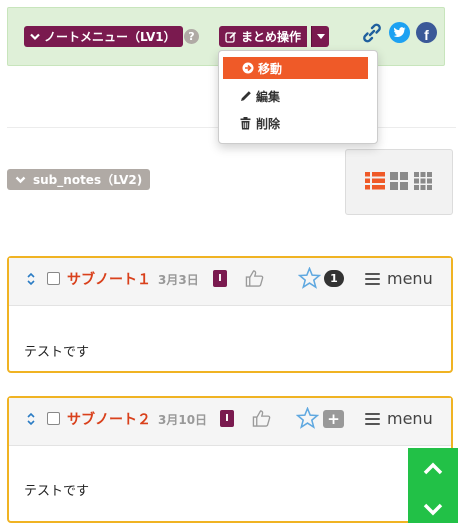  What do you see at coordinates (110, 37) in the screenshot?
I see `note-menu-label: ノートメニュー（LV1）` at bounding box center [110, 37].